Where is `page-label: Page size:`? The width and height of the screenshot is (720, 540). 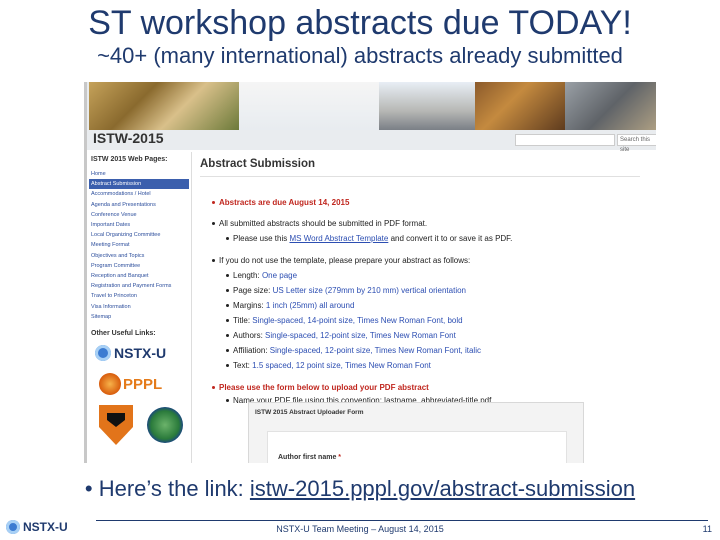 page-label: Page size: is located at coordinates (252, 290).